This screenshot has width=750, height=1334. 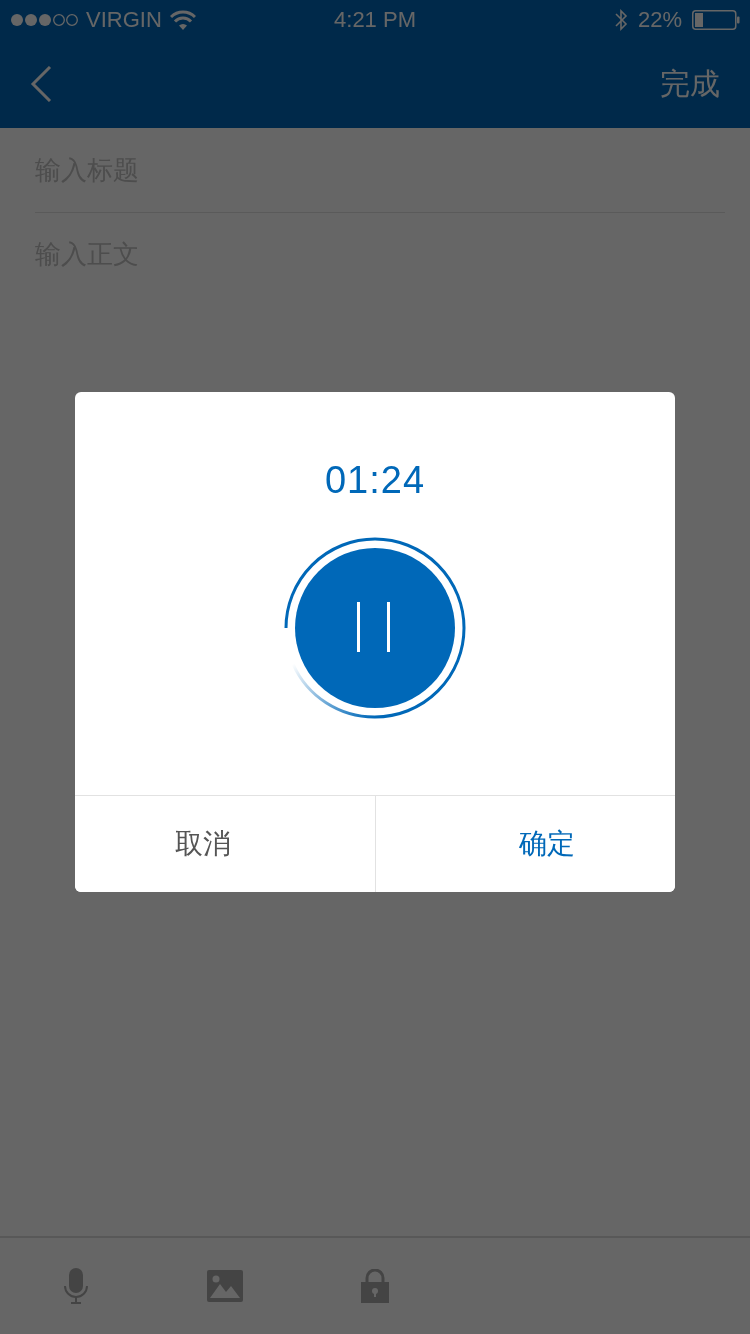 I want to click on status-time: 4:21 PM, so click(x=375, y=20).